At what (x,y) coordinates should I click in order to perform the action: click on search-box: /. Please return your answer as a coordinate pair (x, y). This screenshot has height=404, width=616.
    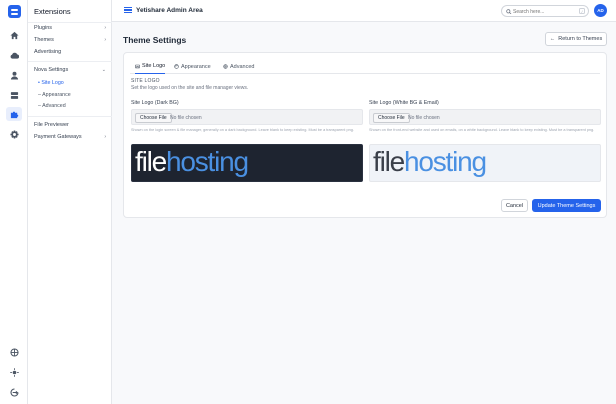
    Looking at the image, I should click on (545, 11).